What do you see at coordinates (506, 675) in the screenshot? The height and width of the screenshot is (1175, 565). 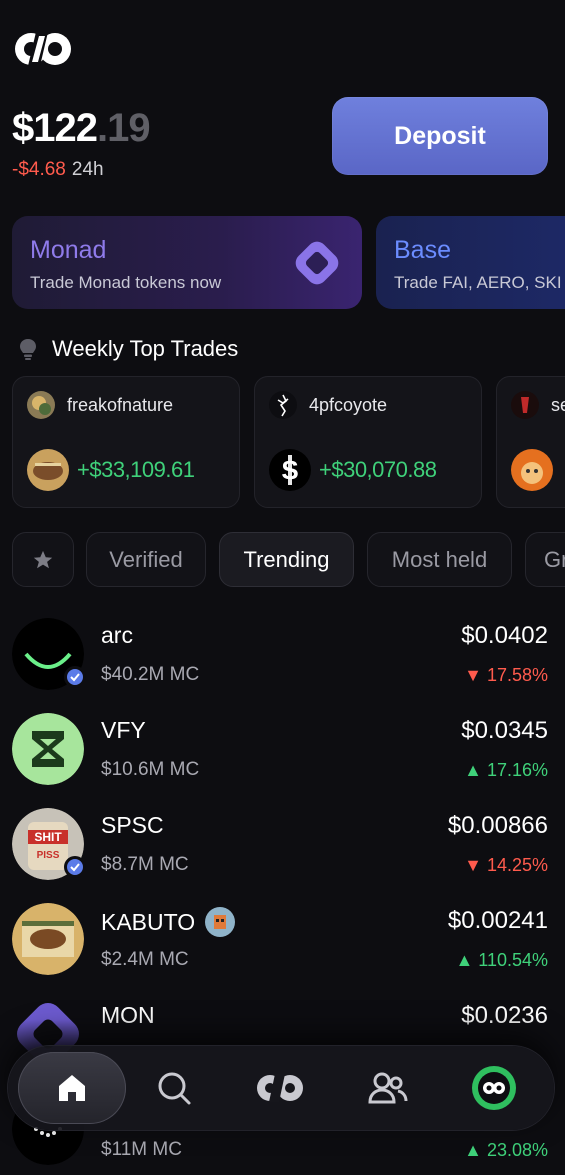 I see `token-change: ▼ 17.58%` at bounding box center [506, 675].